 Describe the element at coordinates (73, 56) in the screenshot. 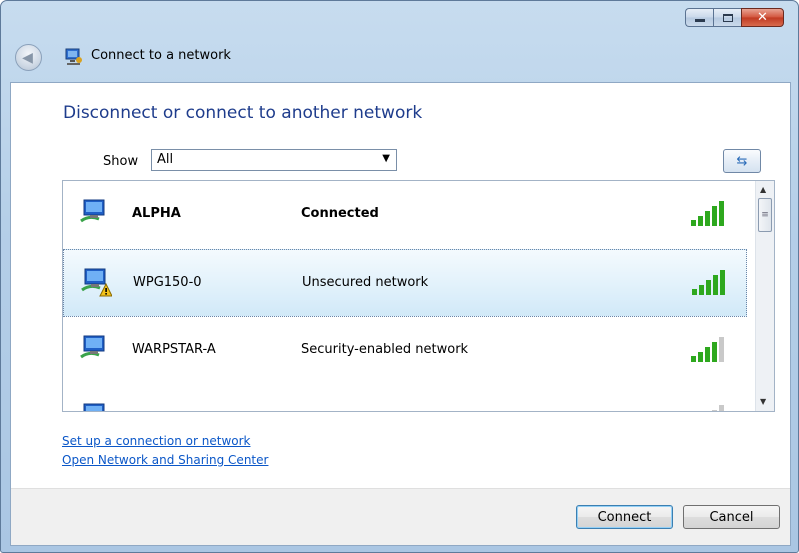

I see `network-app-icon` at that location.